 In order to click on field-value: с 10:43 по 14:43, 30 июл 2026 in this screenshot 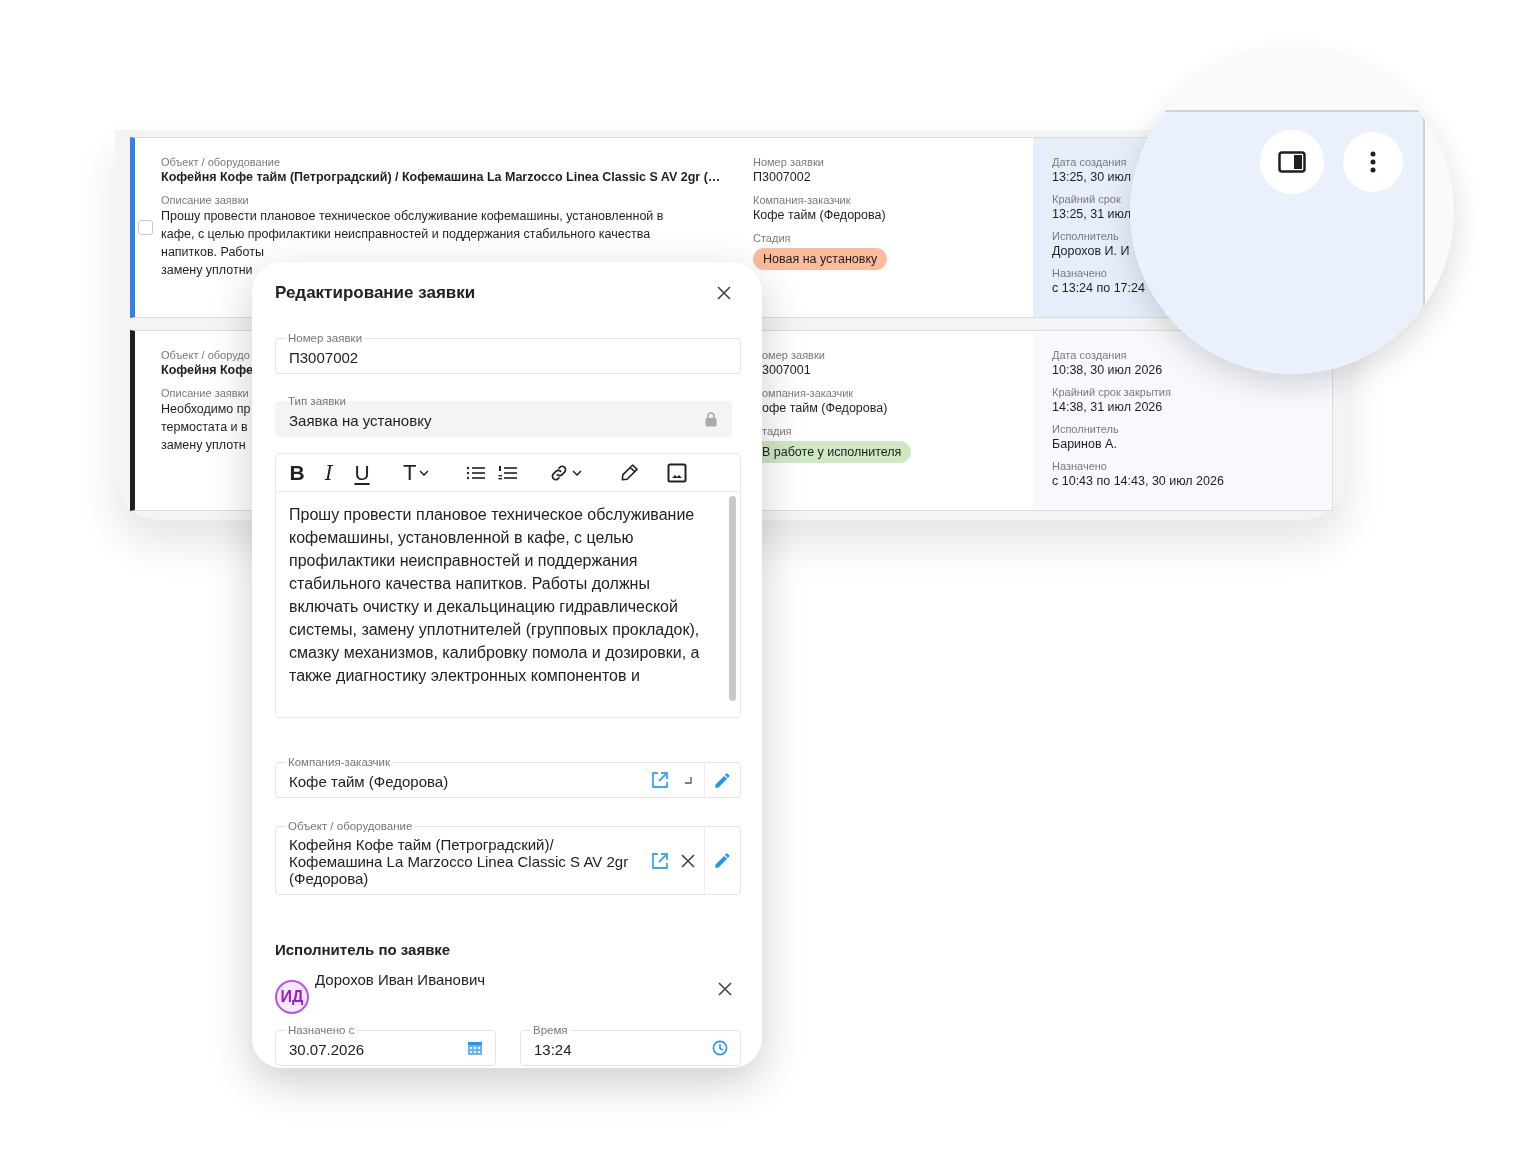, I will do `click(1138, 481)`.